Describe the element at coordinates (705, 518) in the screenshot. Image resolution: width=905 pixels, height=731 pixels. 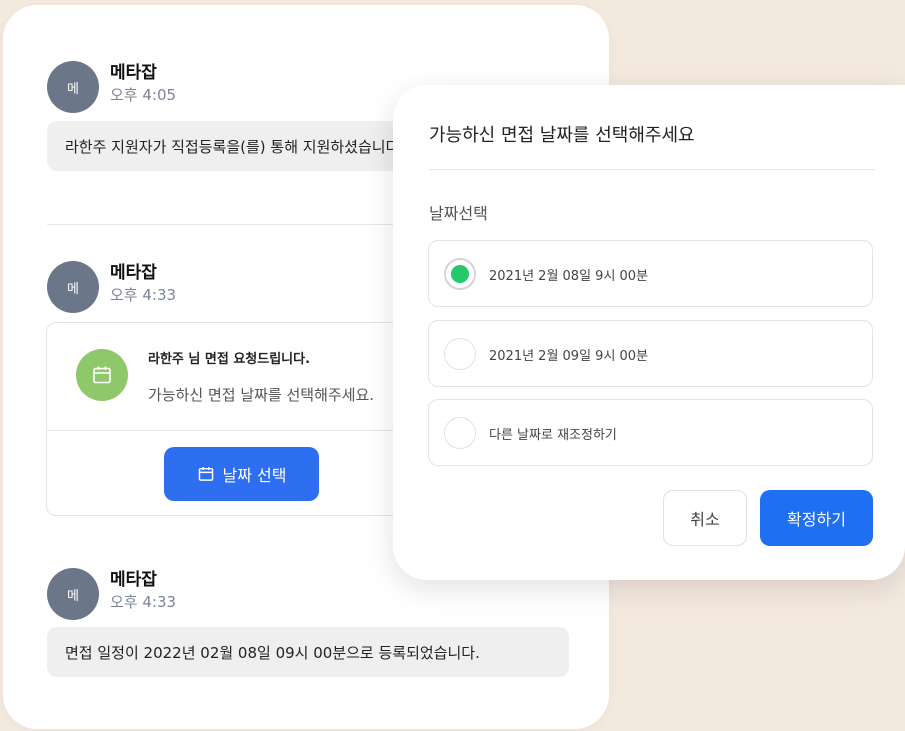
I see `cancel-button: 취소` at that location.